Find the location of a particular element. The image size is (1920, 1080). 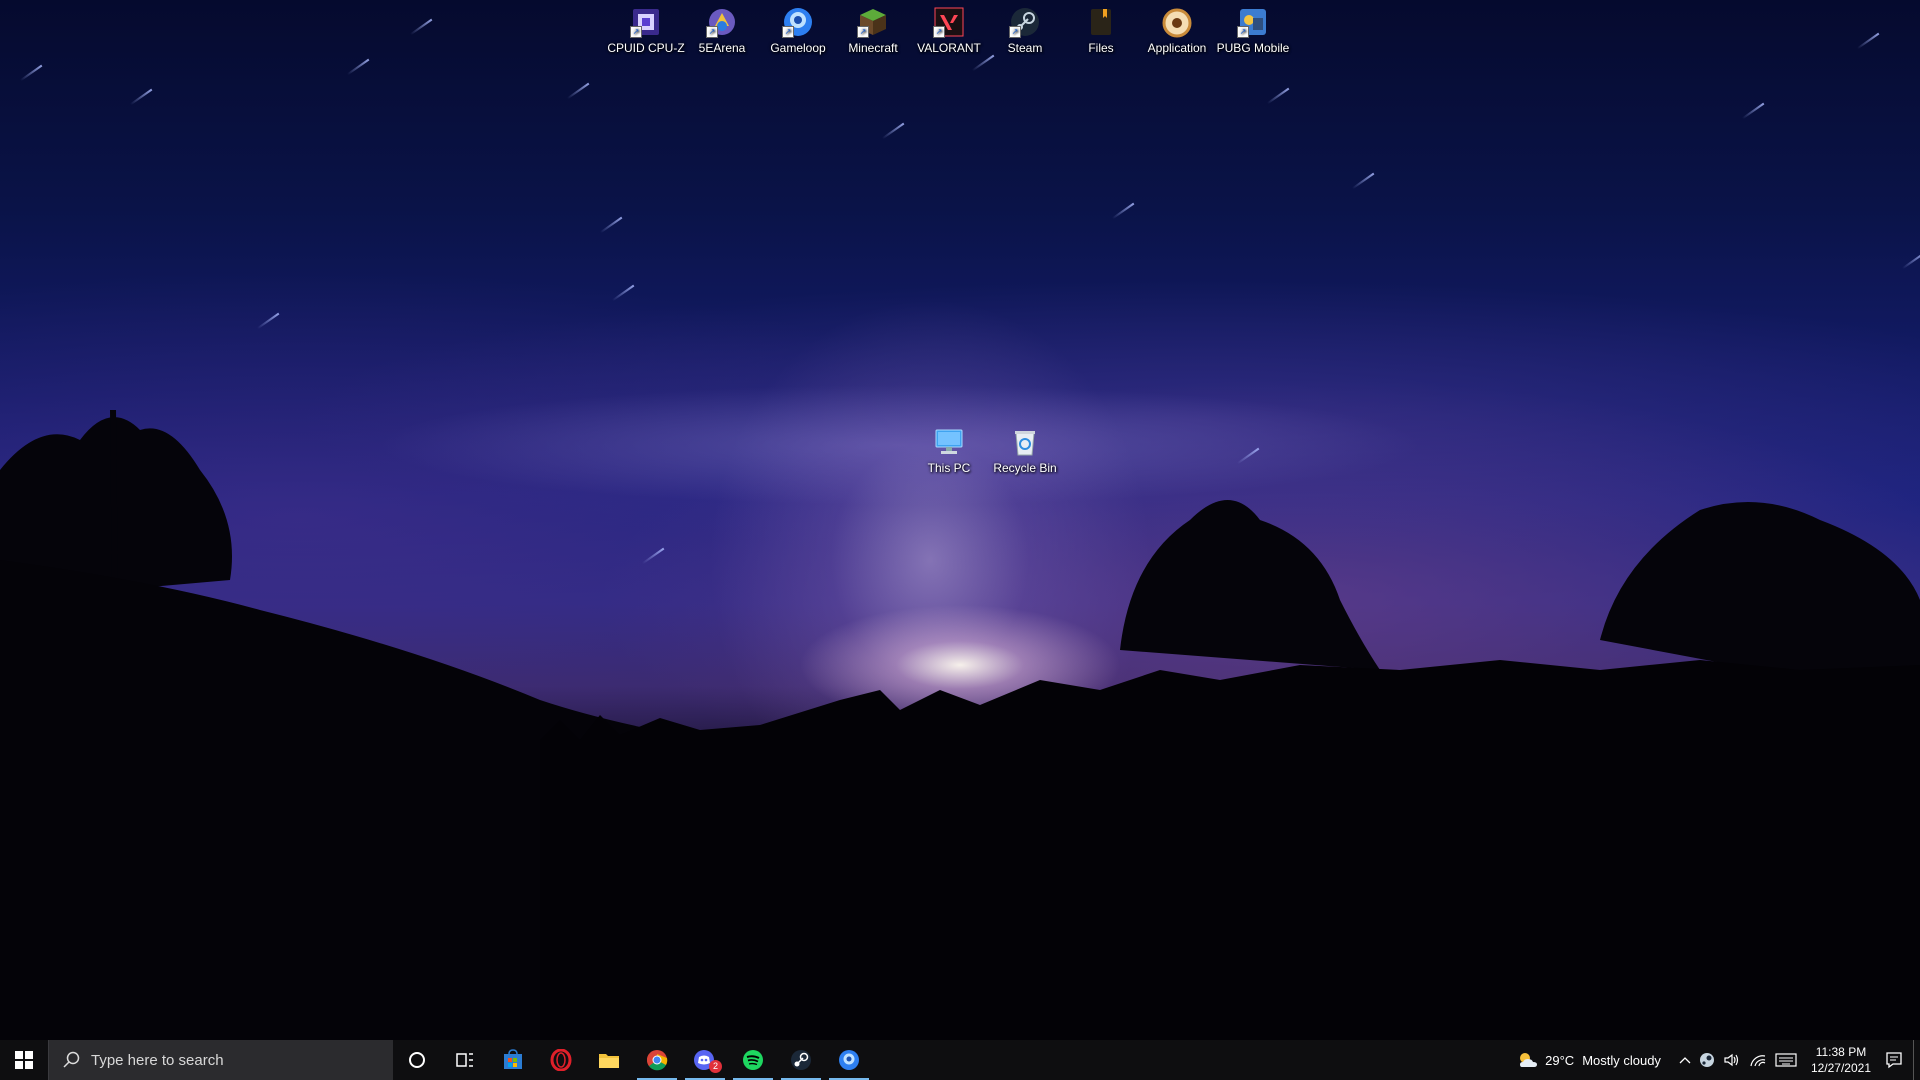

desktop-icon-files: Files is located at coordinates (1101, 30).